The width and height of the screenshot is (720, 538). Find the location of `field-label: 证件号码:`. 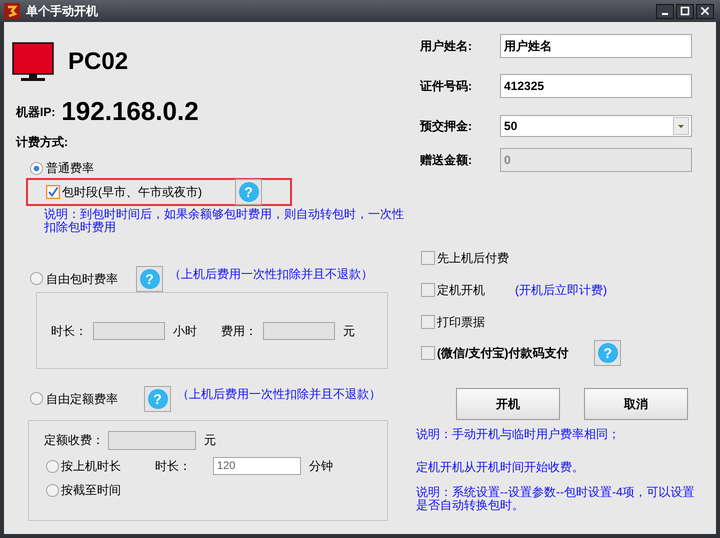

field-label: 证件号码: is located at coordinates (446, 86).